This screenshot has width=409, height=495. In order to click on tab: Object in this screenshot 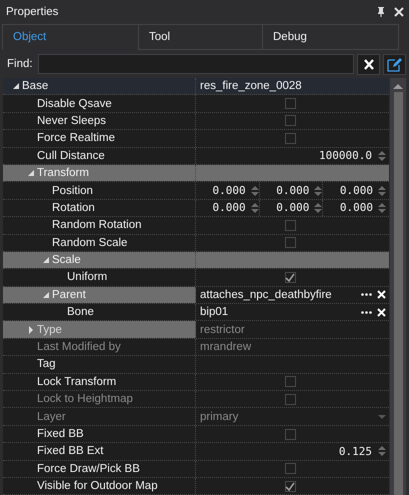, I will do `click(70, 37)`.